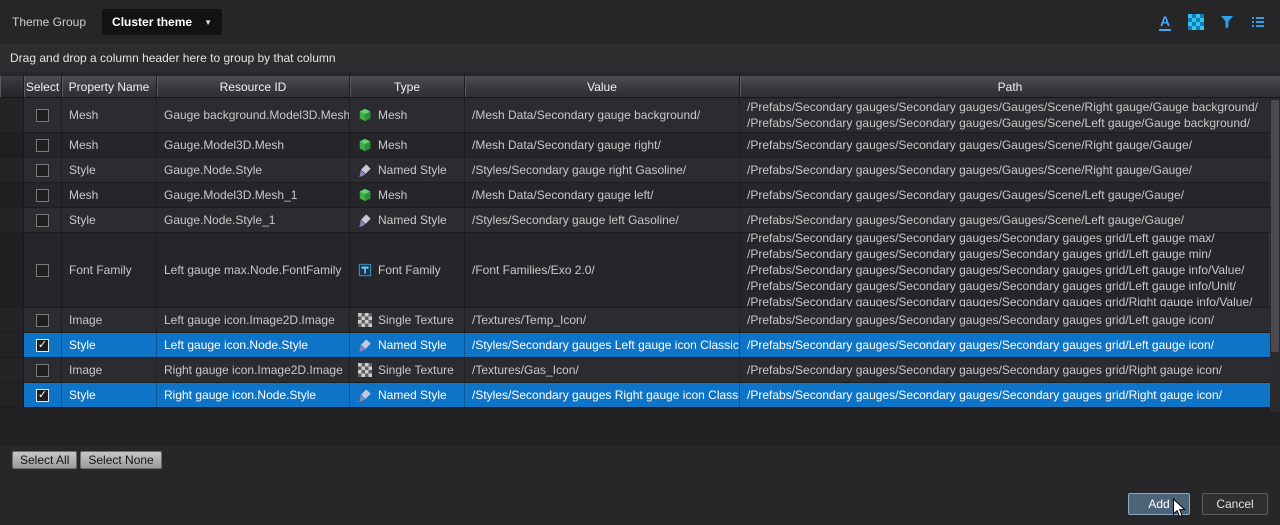 The height and width of the screenshot is (525, 1280). What do you see at coordinates (602, 320) in the screenshot?
I see `value-cell: /Textures/Temp_Icon/` at bounding box center [602, 320].